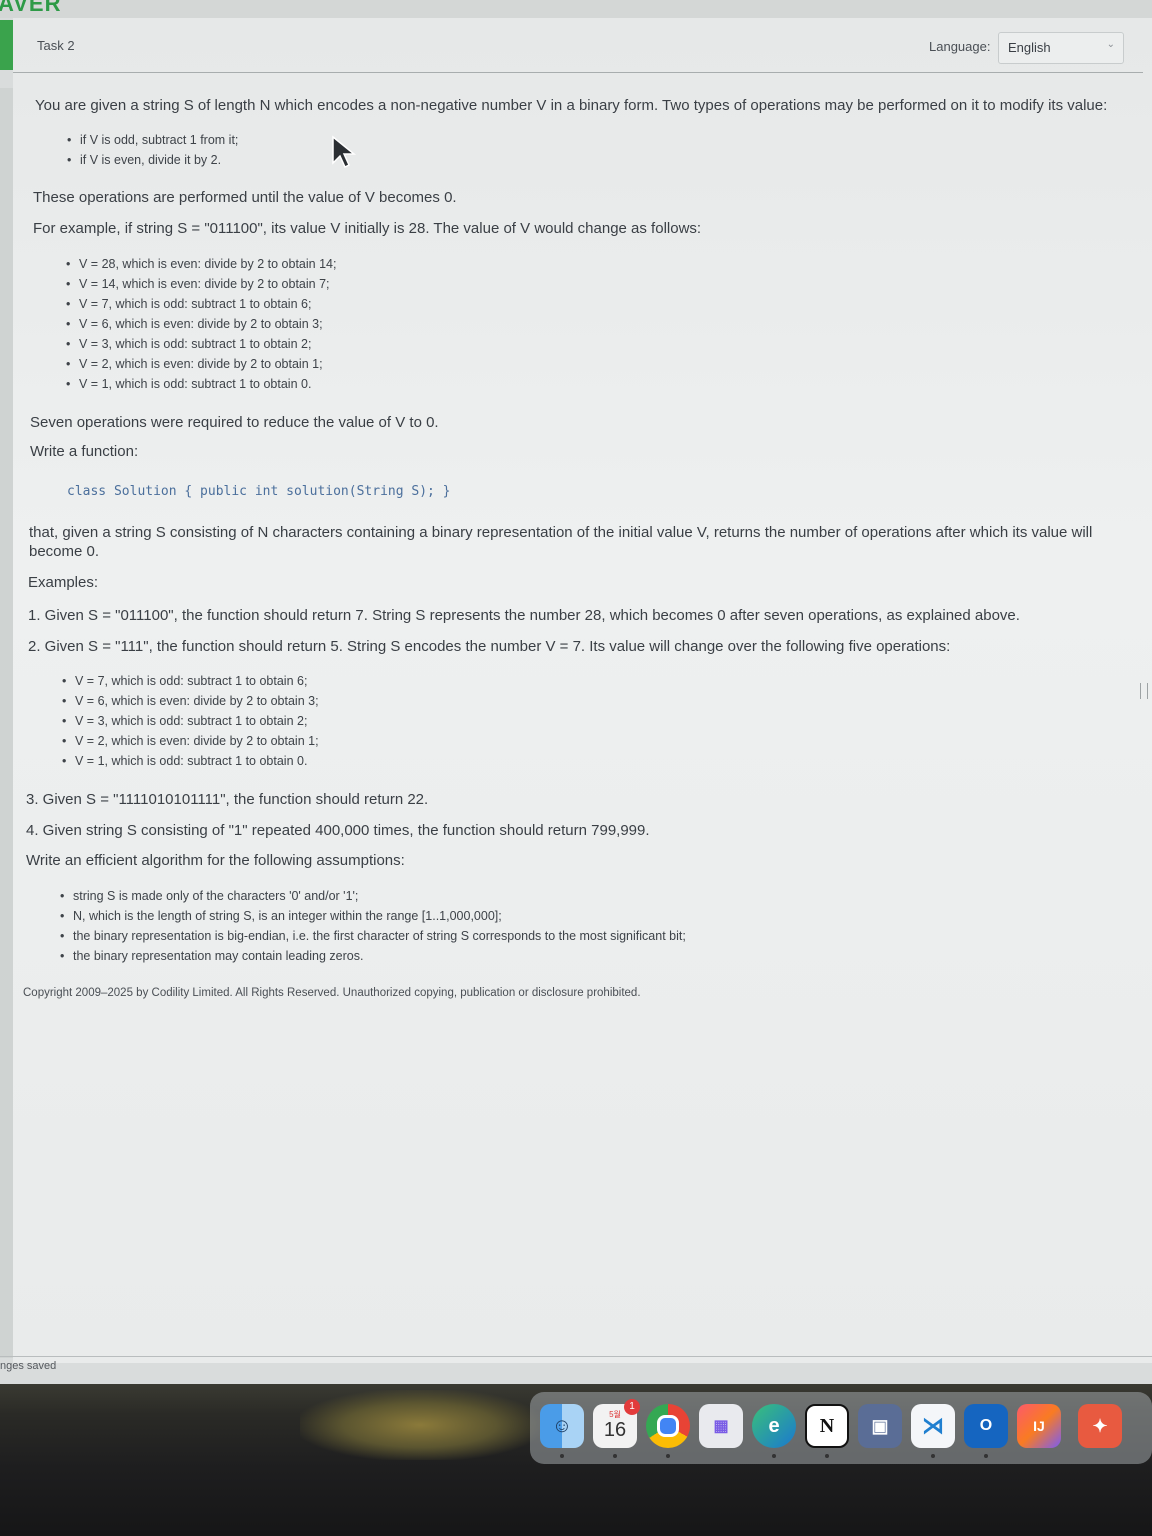 This screenshot has width=1152, height=1536. I want to click on launchpad-icon: ▦, so click(721, 1426).